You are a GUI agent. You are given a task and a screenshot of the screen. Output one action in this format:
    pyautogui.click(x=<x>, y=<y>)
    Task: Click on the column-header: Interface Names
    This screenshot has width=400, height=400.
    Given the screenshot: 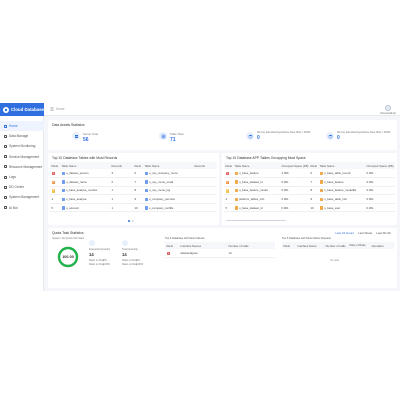 What is the action you would take?
    pyautogui.click(x=203, y=245)
    